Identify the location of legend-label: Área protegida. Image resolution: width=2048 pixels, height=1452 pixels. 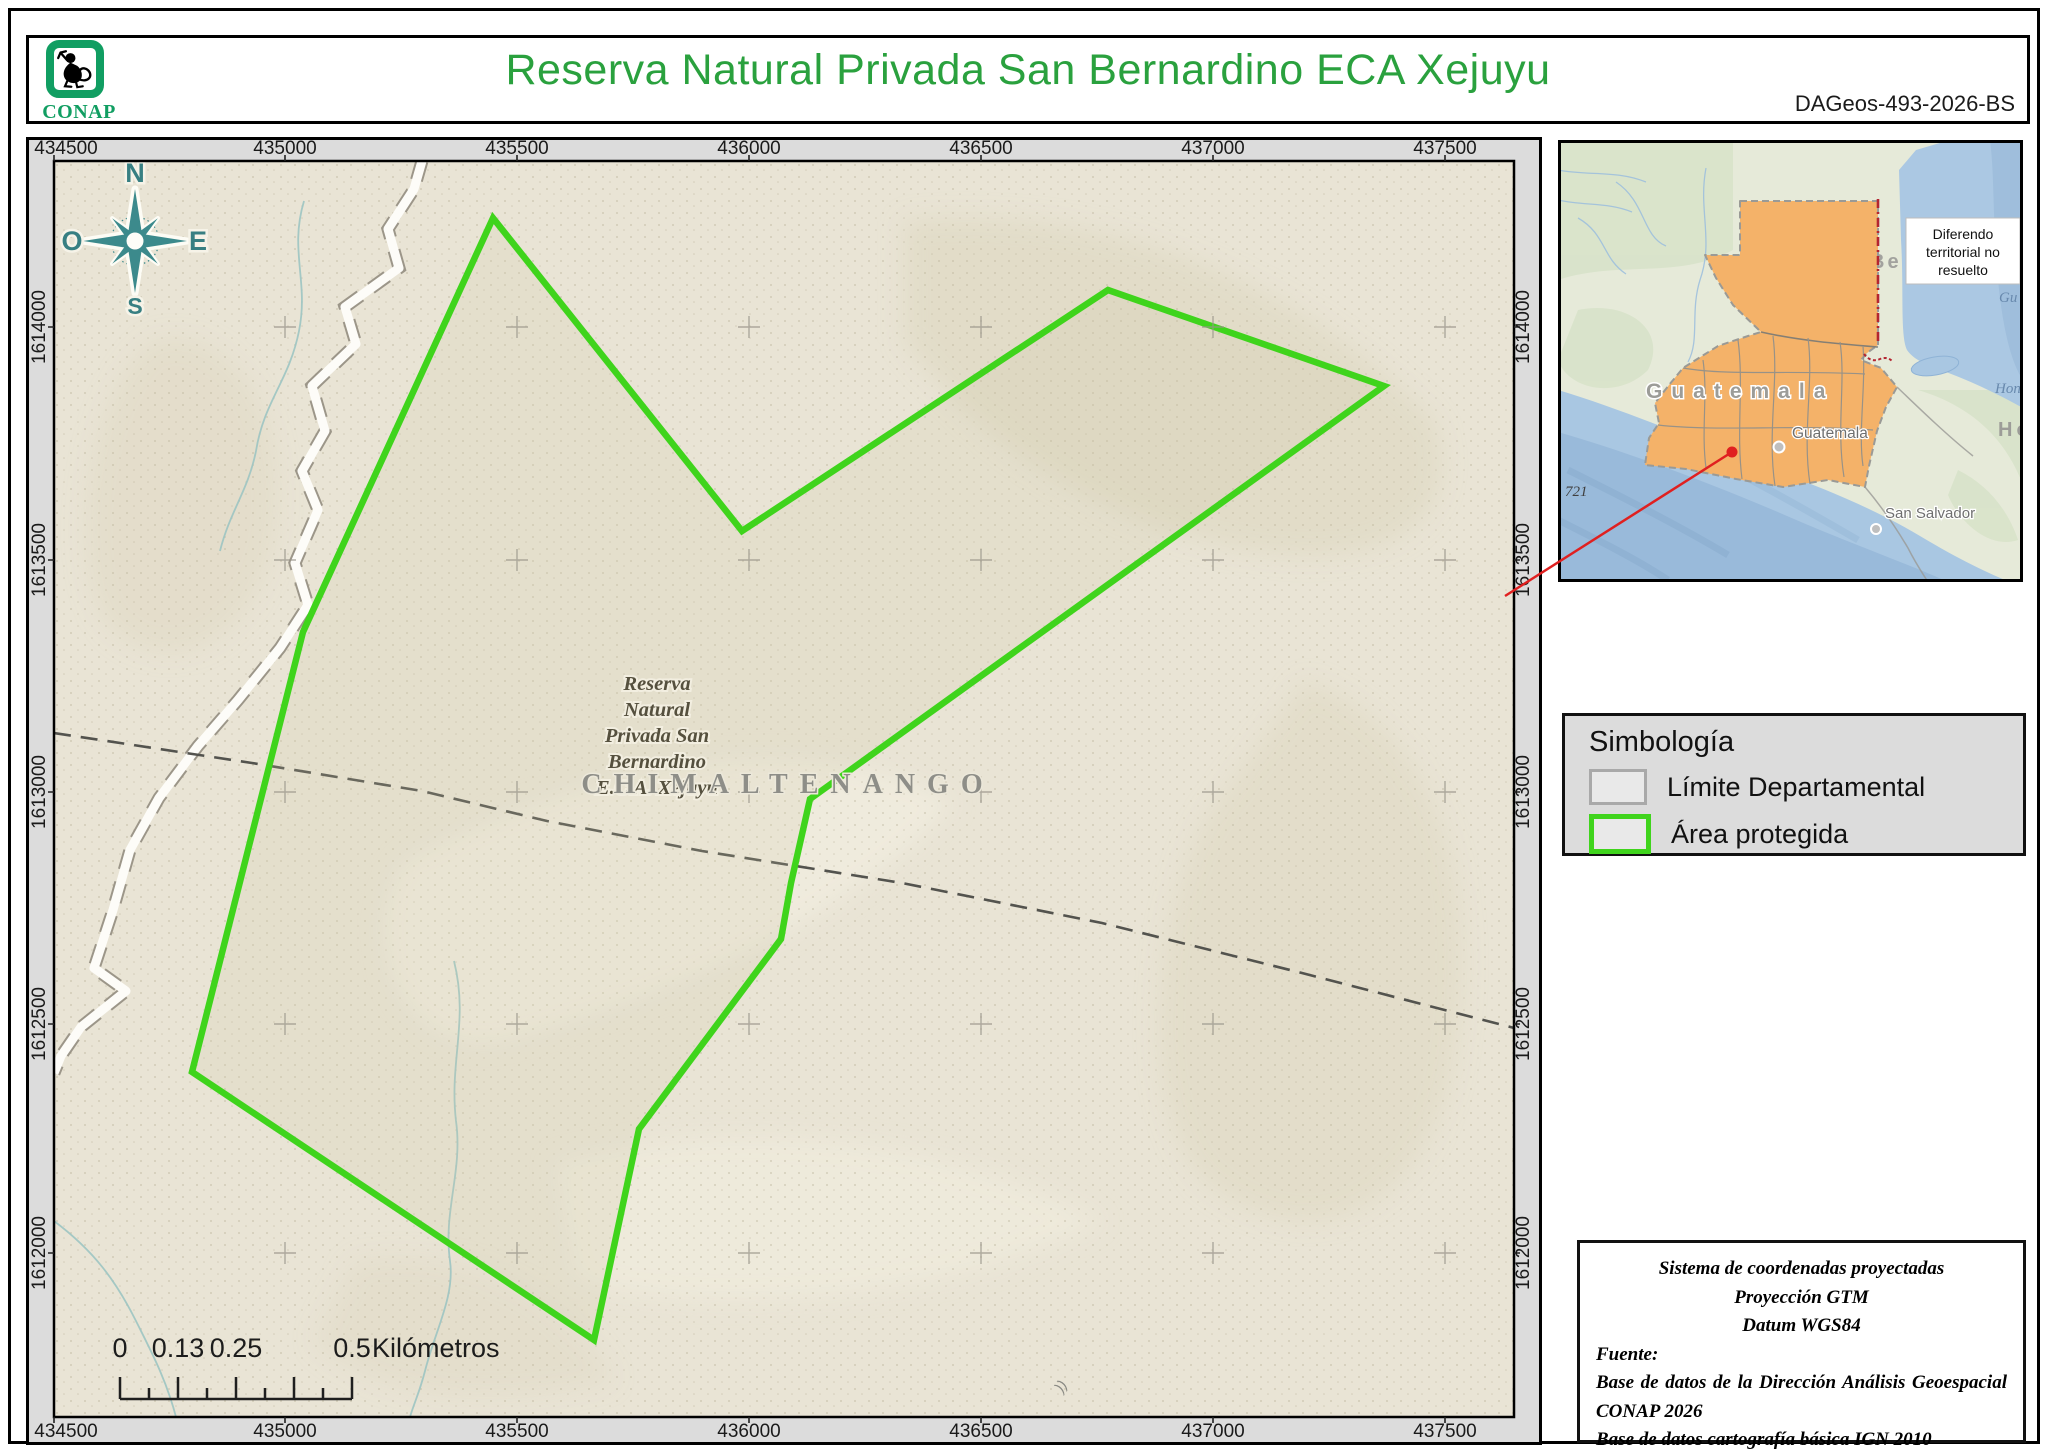
(1760, 833).